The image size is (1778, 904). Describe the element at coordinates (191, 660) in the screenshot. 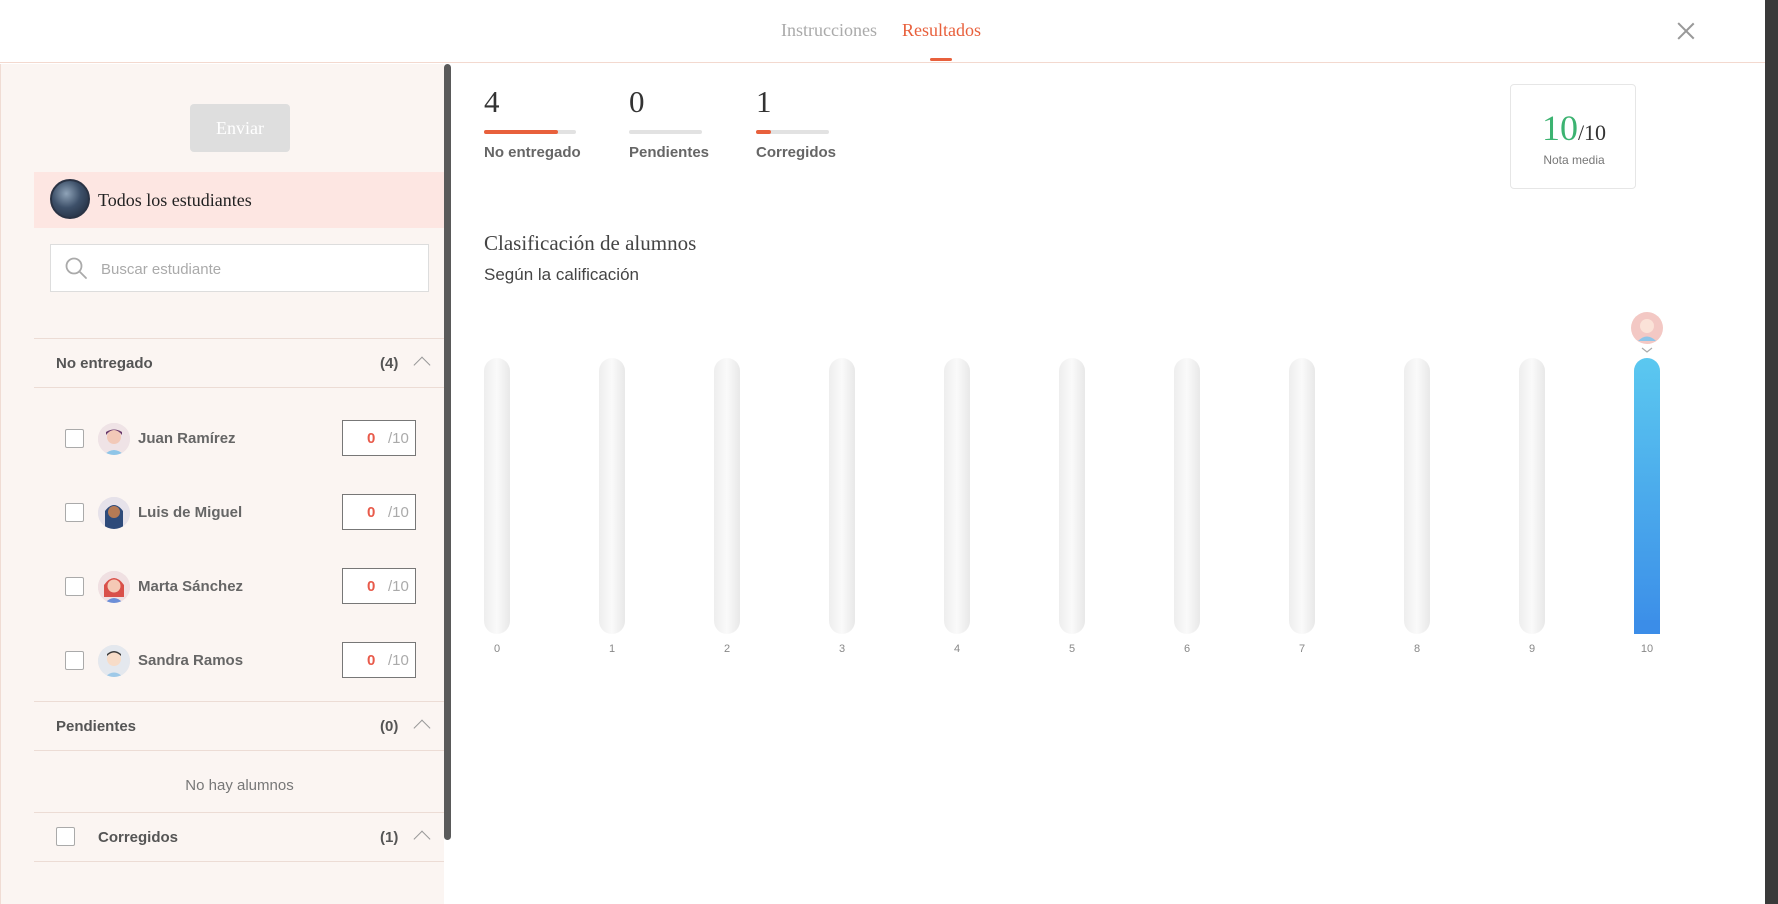

I see `student-name: Sandra Ramos` at that location.